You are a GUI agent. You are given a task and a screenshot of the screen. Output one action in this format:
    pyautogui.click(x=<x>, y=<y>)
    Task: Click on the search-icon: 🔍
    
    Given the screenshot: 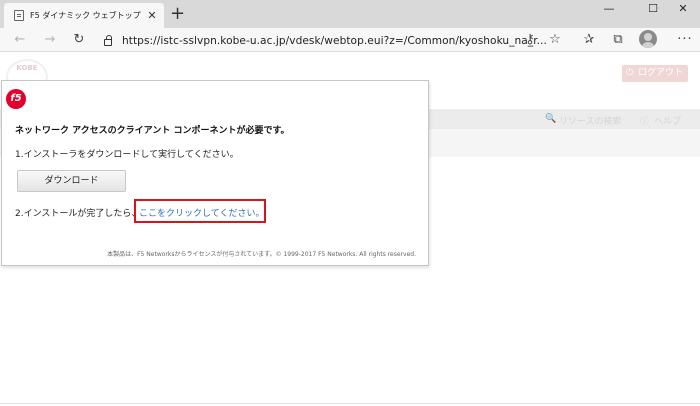 What is the action you would take?
    pyautogui.click(x=551, y=119)
    